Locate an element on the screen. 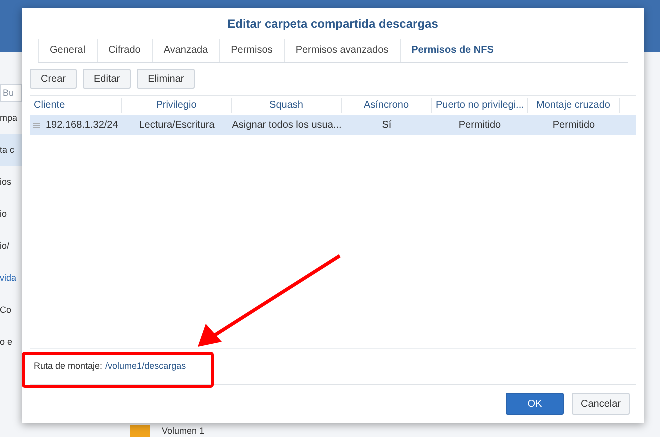  toolbar-button: Eliminar is located at coordinates (166, 79).